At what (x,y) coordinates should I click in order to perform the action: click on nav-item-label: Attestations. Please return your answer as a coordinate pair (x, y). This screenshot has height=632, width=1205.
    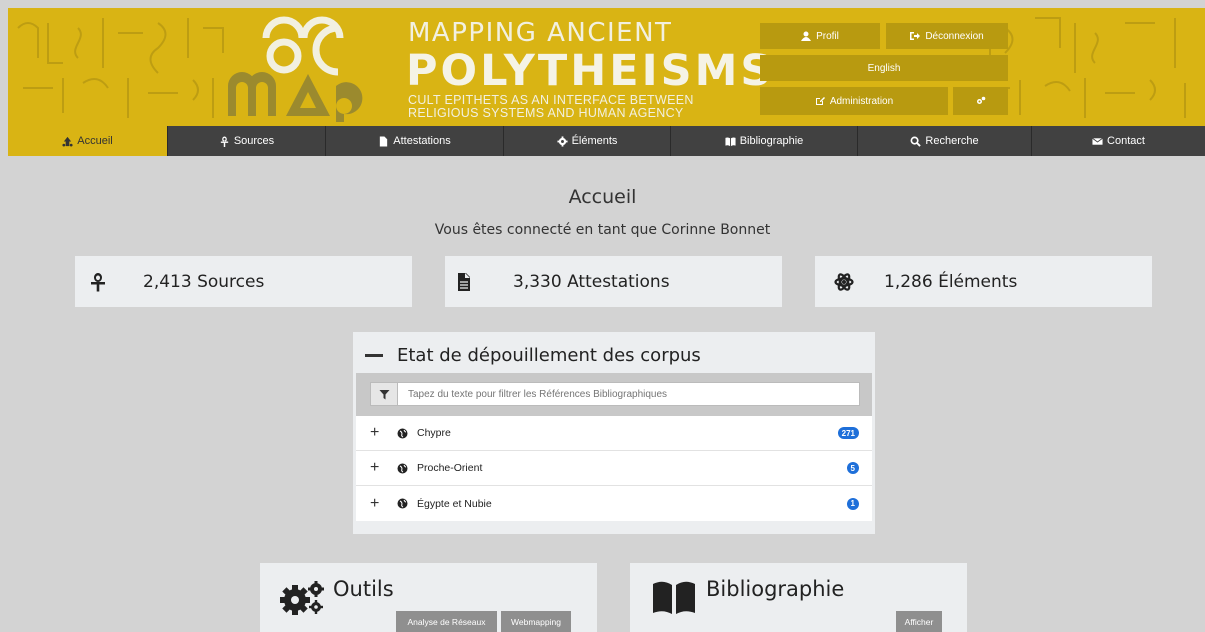
    Looking at the image, I should click on (422, 141).